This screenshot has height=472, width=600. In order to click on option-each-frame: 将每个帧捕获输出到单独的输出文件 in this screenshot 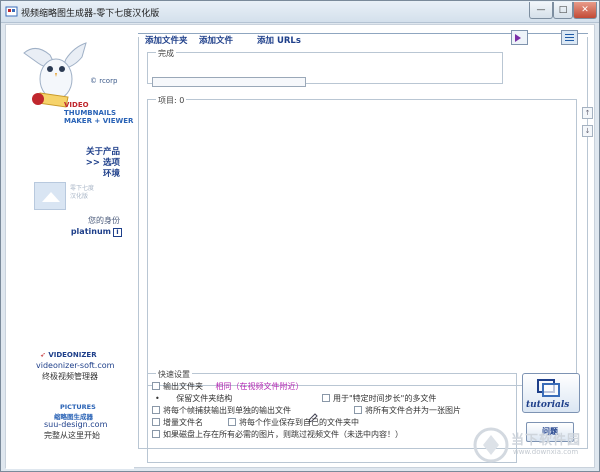, I will do `click(221, 410)`.